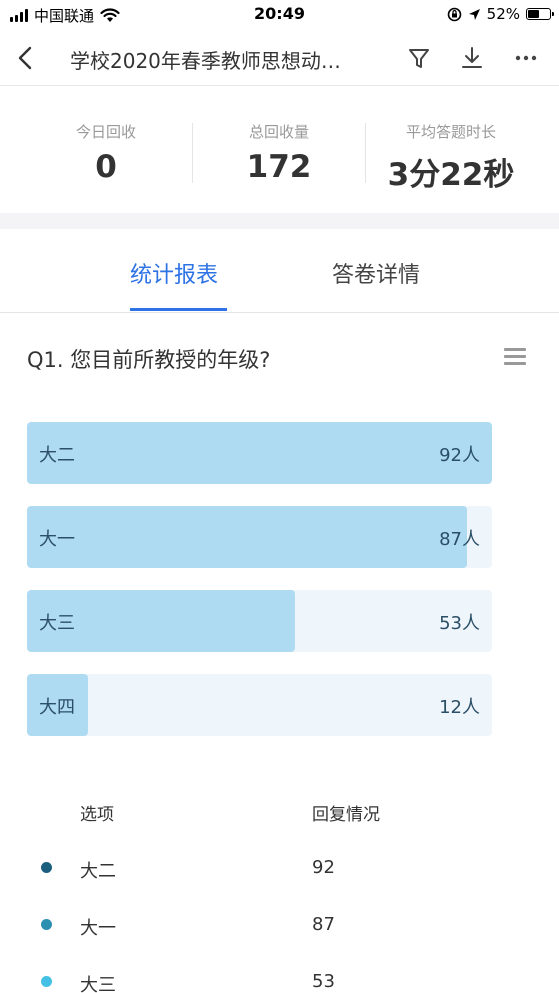  I want to click on tab-answer-details: 答卷详情, so click(376, 273).